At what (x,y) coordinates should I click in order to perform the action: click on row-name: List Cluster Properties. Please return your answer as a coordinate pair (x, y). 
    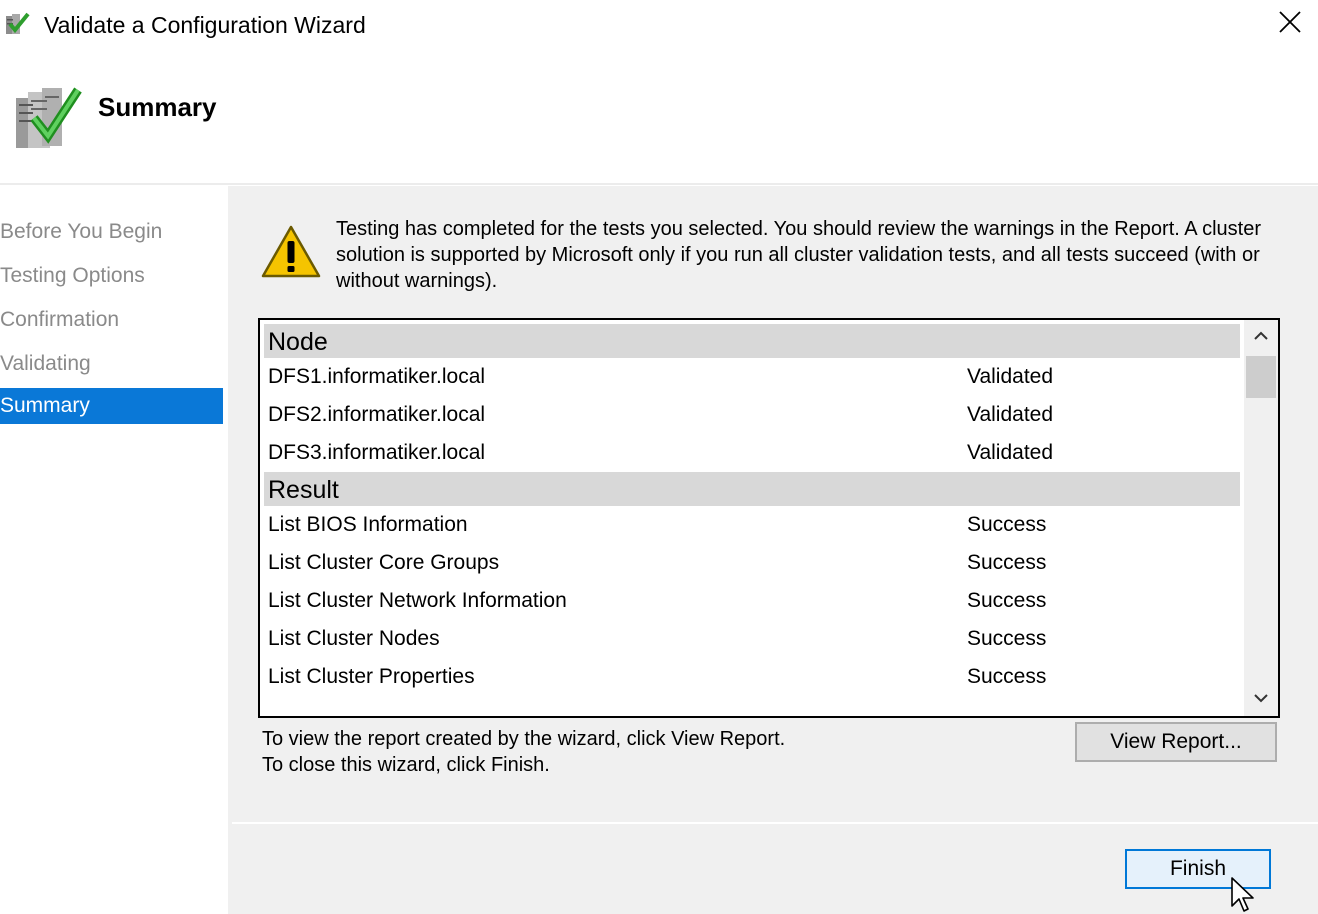
    Looking at the image, I should click on (371, 676).